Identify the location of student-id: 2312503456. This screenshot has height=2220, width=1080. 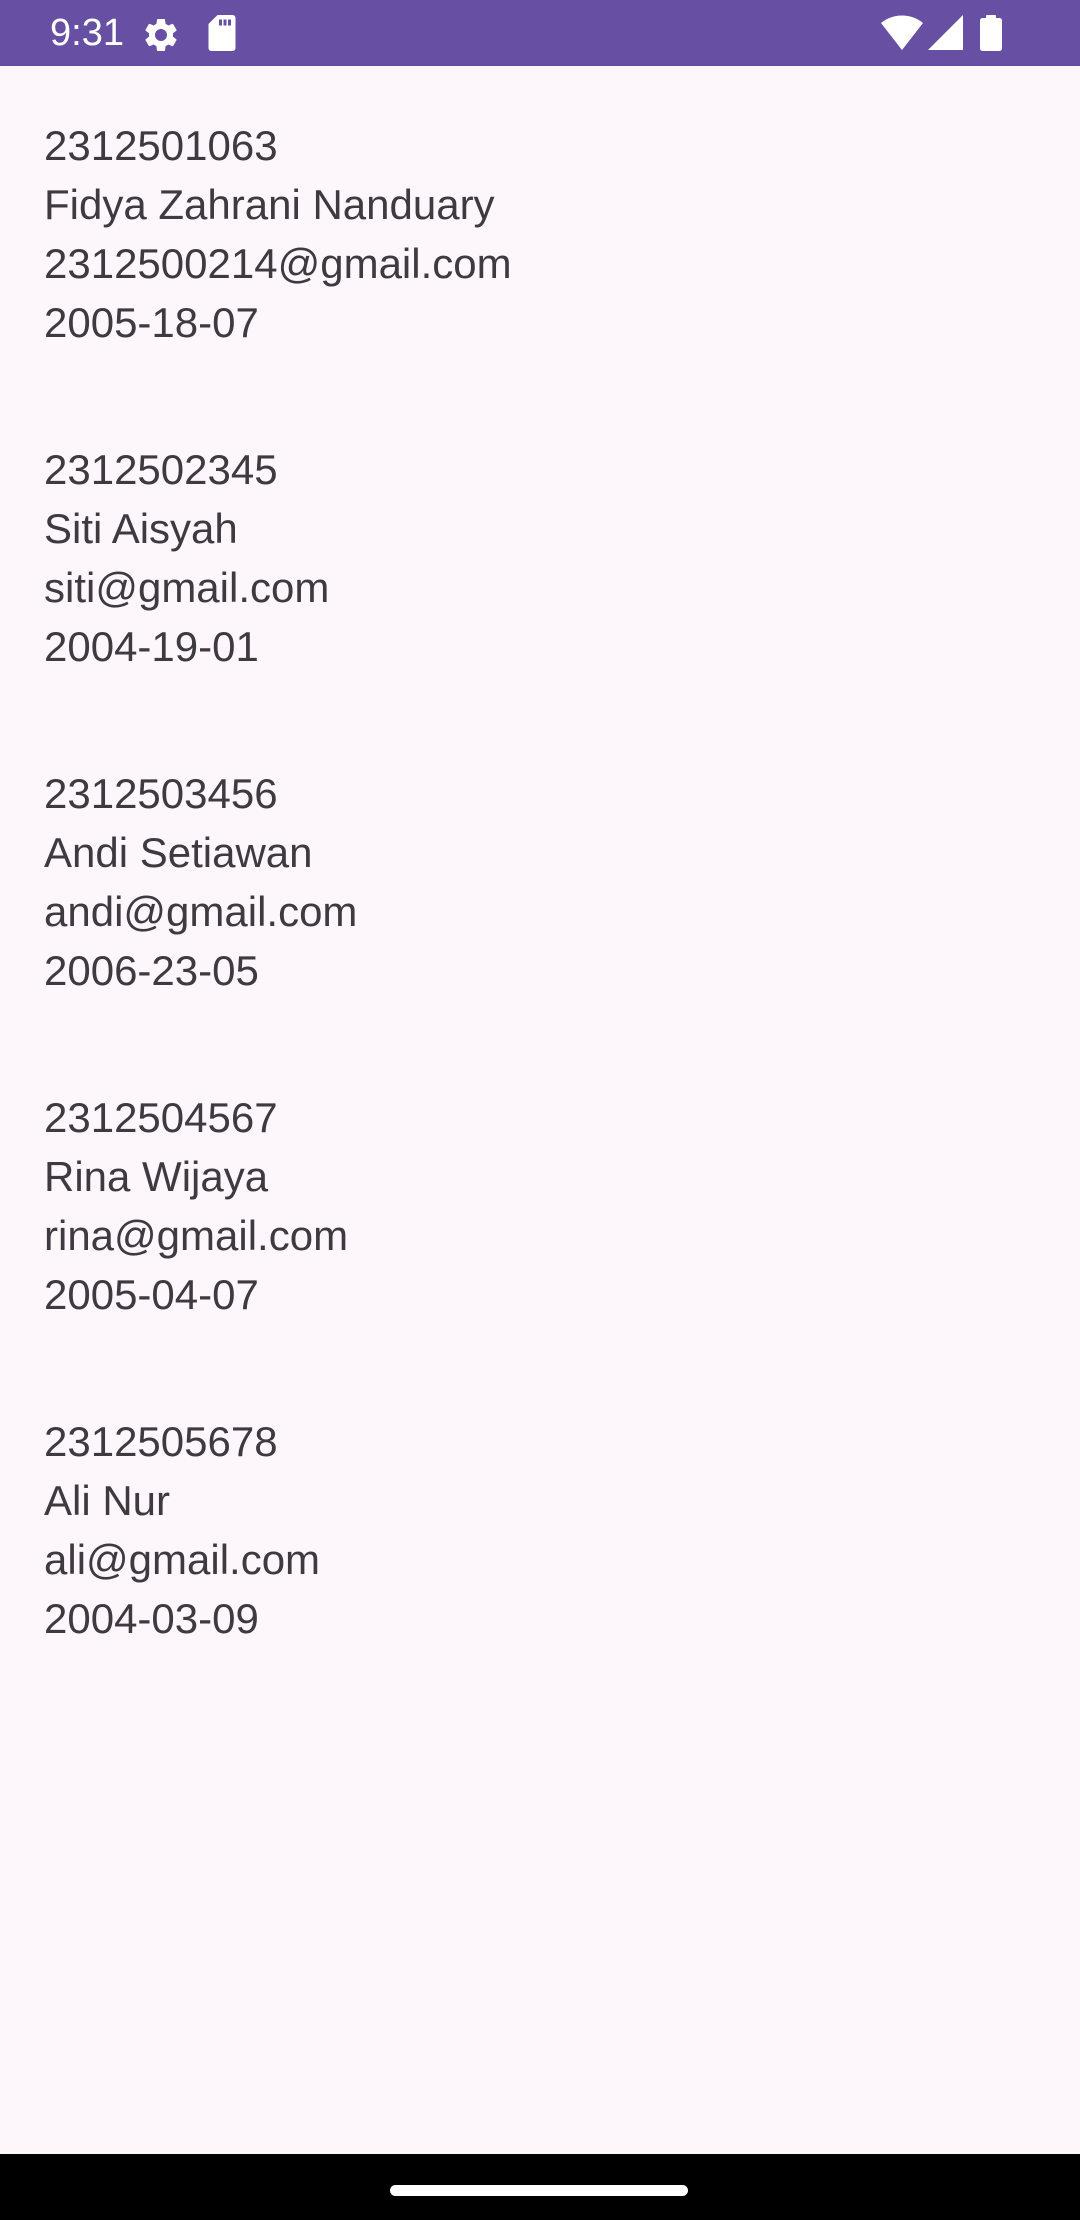
(161, 793).